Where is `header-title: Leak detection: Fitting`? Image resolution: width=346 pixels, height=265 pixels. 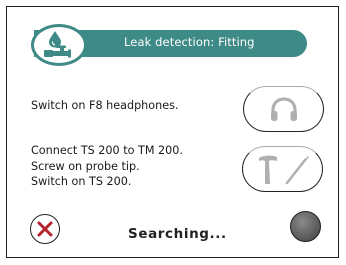 header-title: Leak detection: Fitting is located at coordinates (189, 42).